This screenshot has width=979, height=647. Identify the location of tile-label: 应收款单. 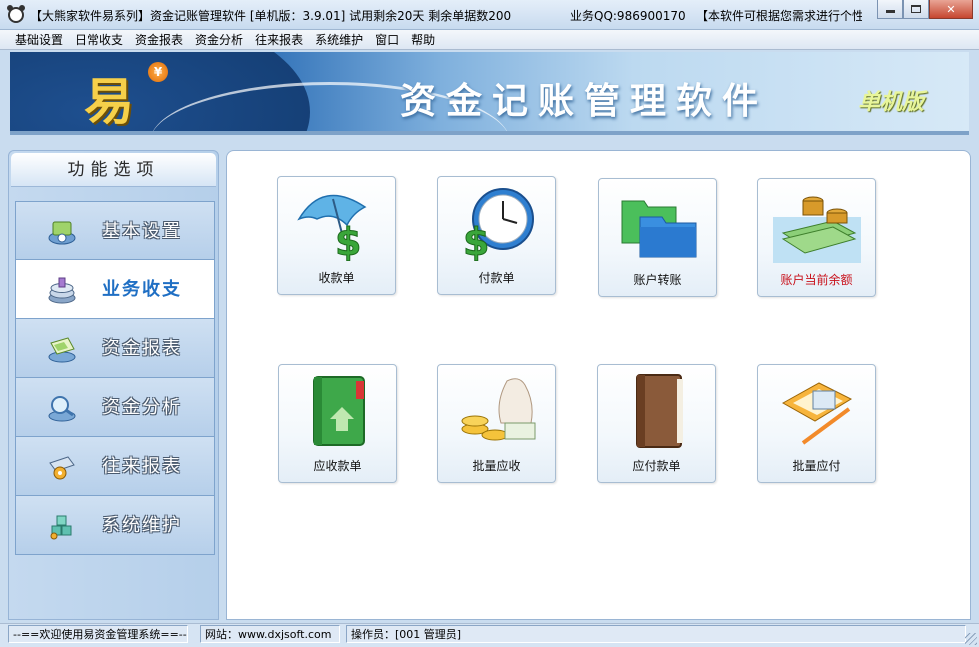
(337, 466).